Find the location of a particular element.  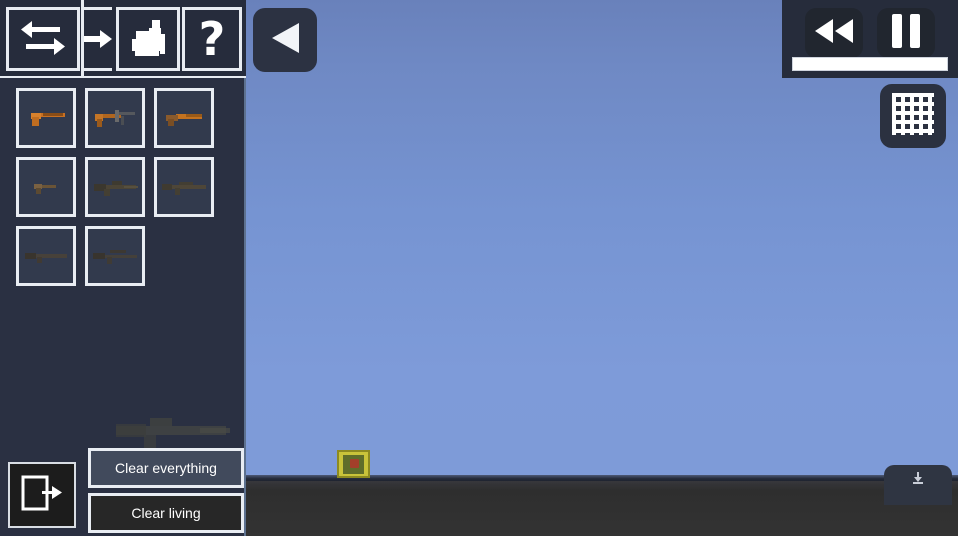

swap-arrows-icon is located at coordinates (43, 39).